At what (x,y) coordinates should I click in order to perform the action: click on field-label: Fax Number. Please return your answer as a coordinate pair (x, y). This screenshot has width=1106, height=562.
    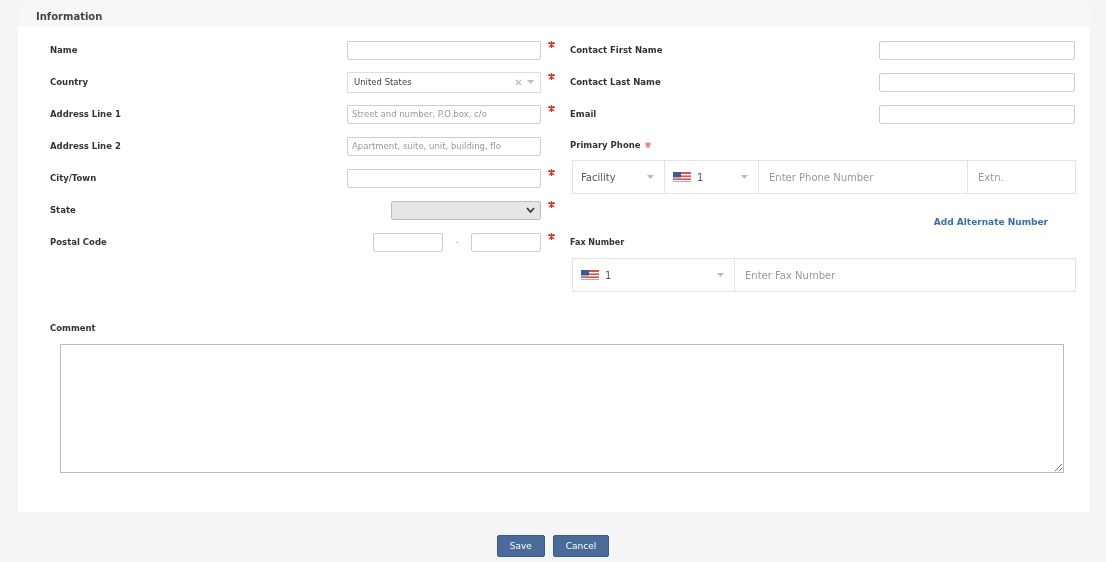
    Looking at the image, I should click on (598, 243).